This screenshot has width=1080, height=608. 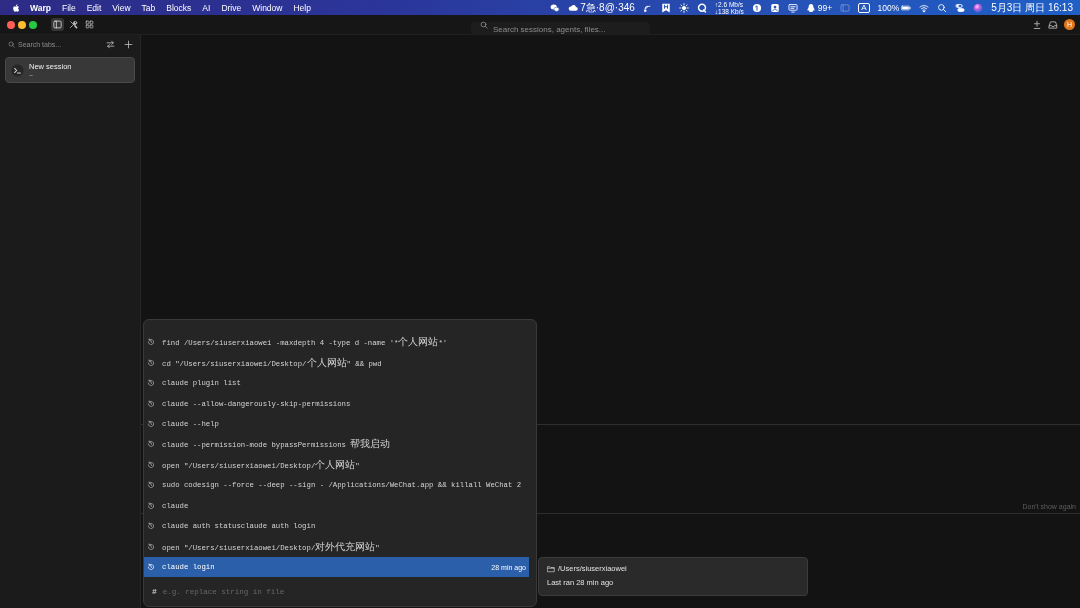 I want to click on swap-arrows-icon, so click(x=110, y=44).